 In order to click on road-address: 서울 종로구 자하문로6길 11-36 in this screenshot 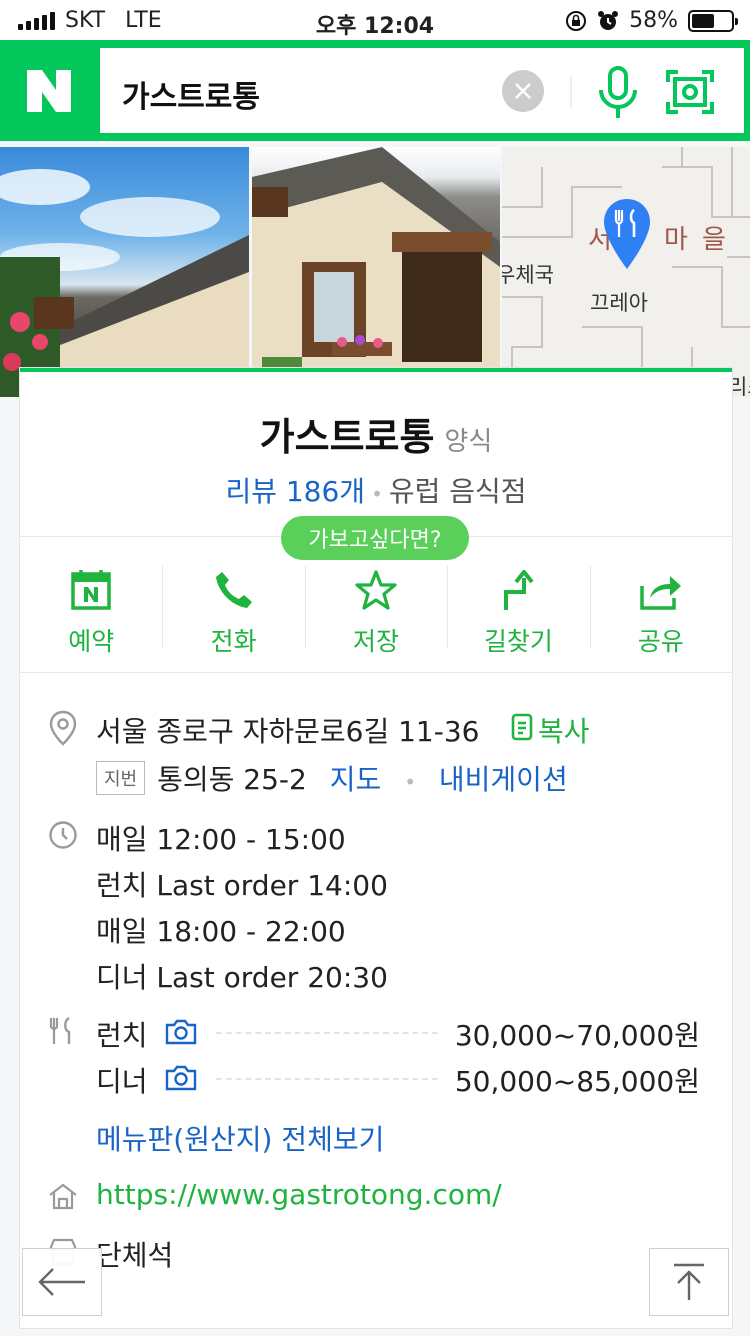, I will do `click(288, 731)`.